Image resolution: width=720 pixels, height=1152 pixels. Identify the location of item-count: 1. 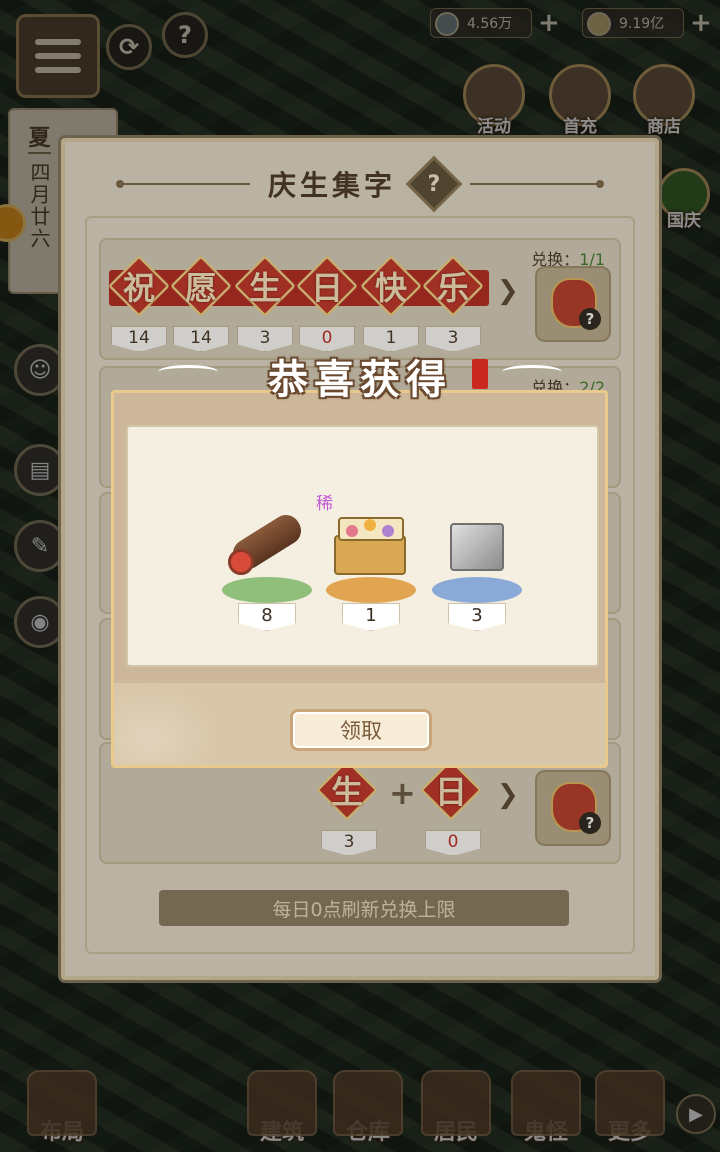
(371, 617).